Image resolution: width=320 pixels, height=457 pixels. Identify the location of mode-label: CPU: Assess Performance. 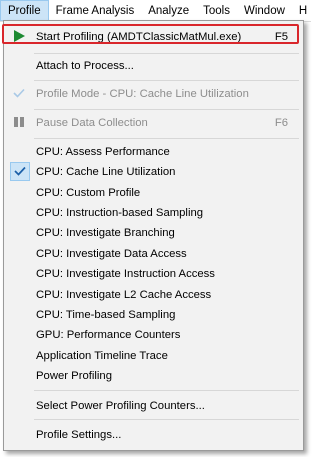
(103, 151).